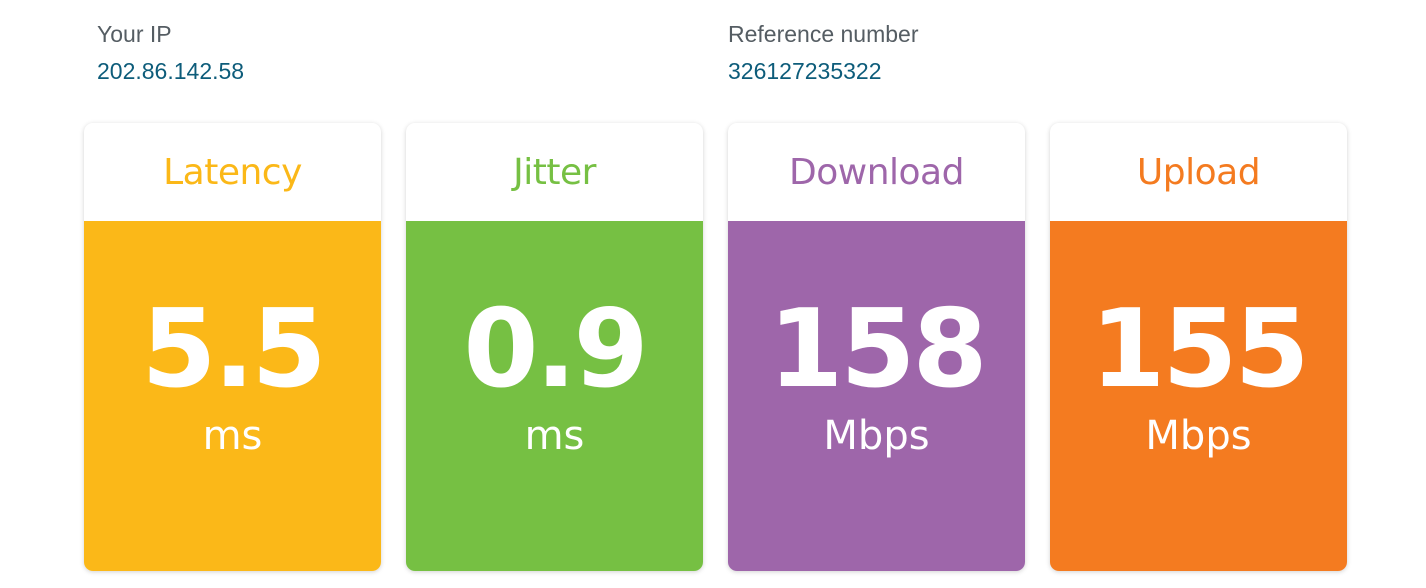 The height and width of the screenshot is (588, 1426). I want to click on latency-value: 5.5, so click(233, 349).